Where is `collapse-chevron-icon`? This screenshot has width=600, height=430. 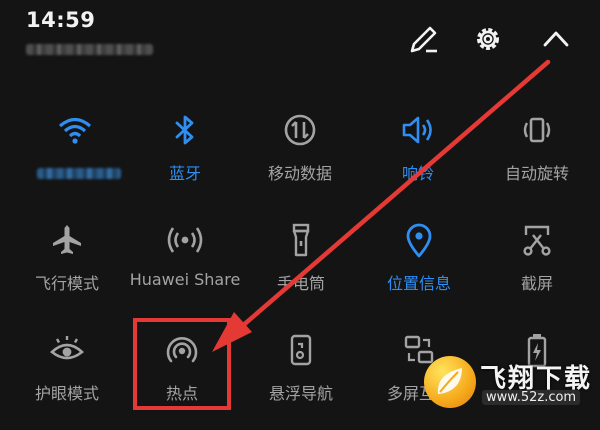 collapse-chevron-icon is located at coordinates (556, 39).